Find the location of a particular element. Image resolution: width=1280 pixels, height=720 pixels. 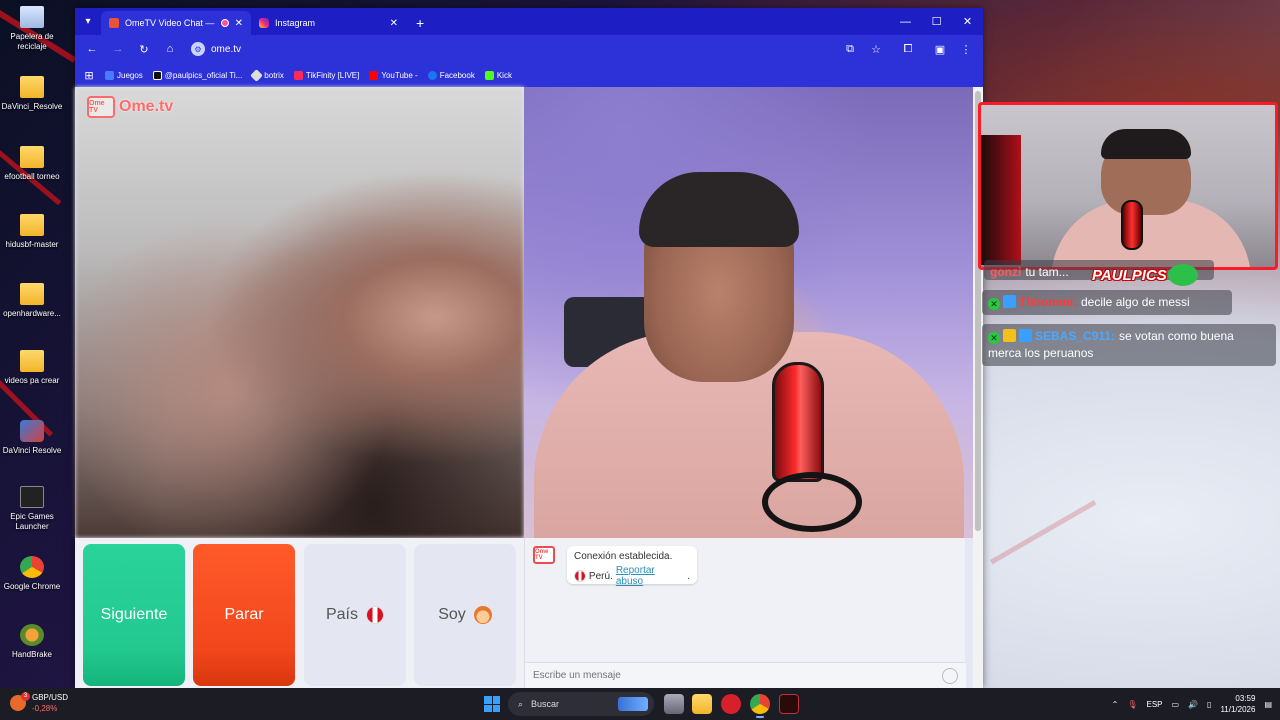

notifications-icon: ▤ is located at coordinates (1268, 704).